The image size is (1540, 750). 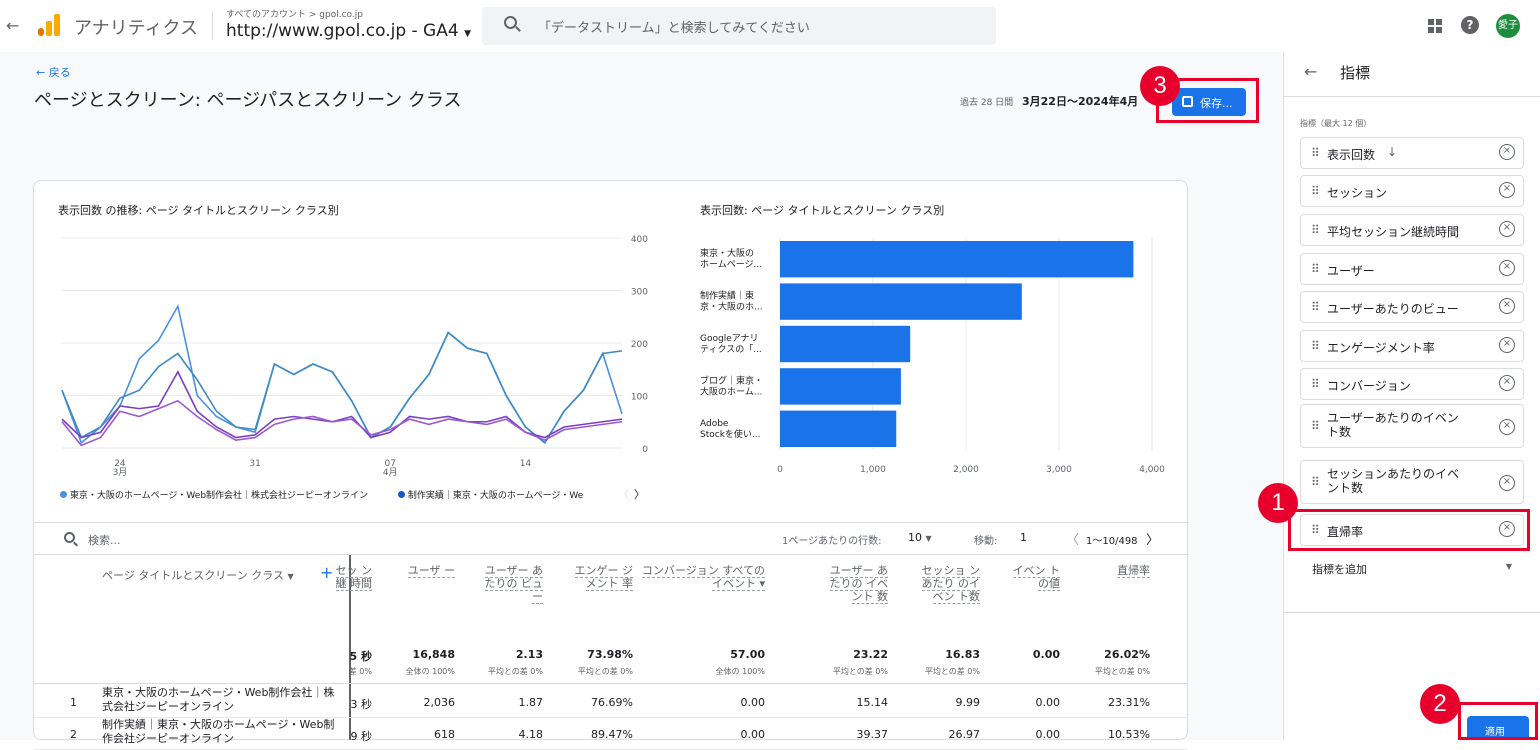 I want to click on column-header: イベン トの値, so click(x=1032, y=577).